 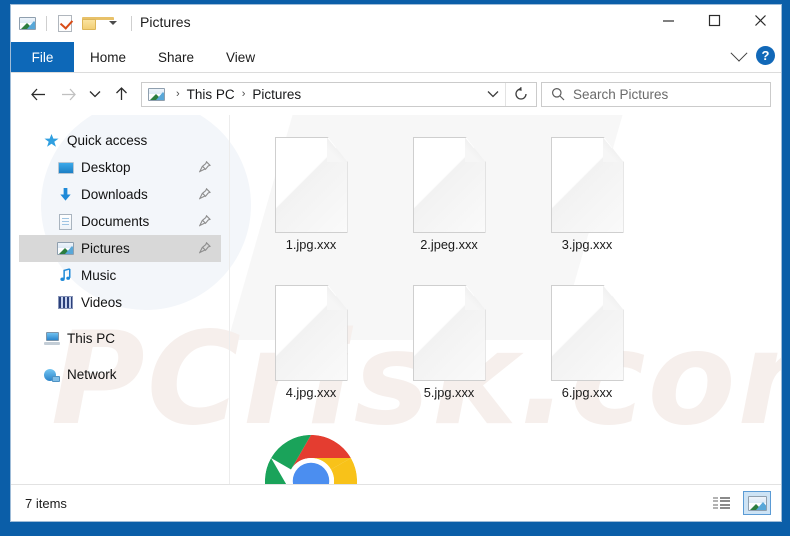 I want to click on window-title: Pictures, so click(x=165, y=22).